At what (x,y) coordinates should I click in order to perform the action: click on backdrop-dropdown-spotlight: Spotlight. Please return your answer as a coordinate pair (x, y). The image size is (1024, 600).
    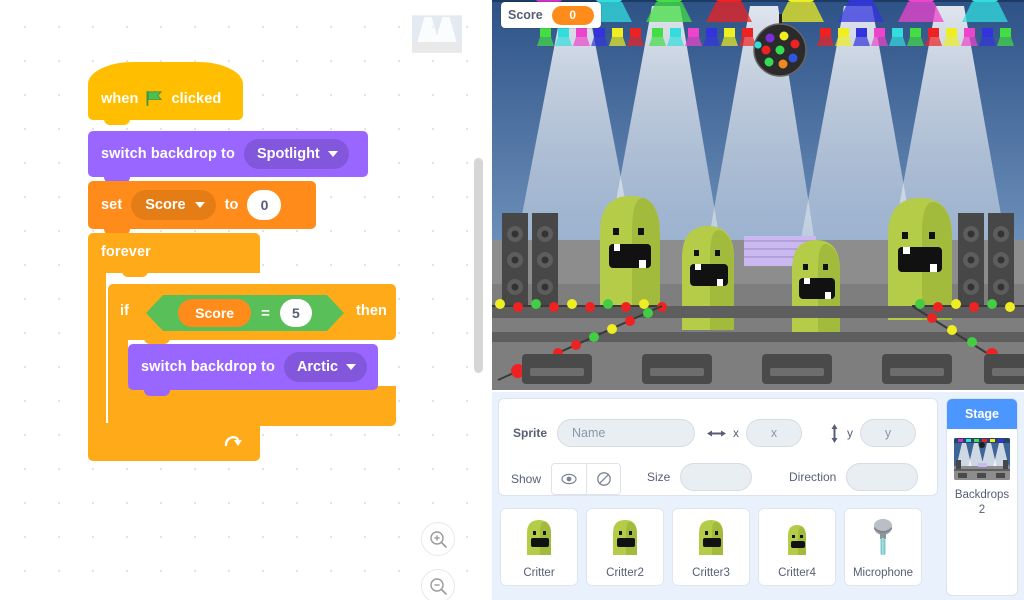
    Looking at the image, I should click on (296, 154).